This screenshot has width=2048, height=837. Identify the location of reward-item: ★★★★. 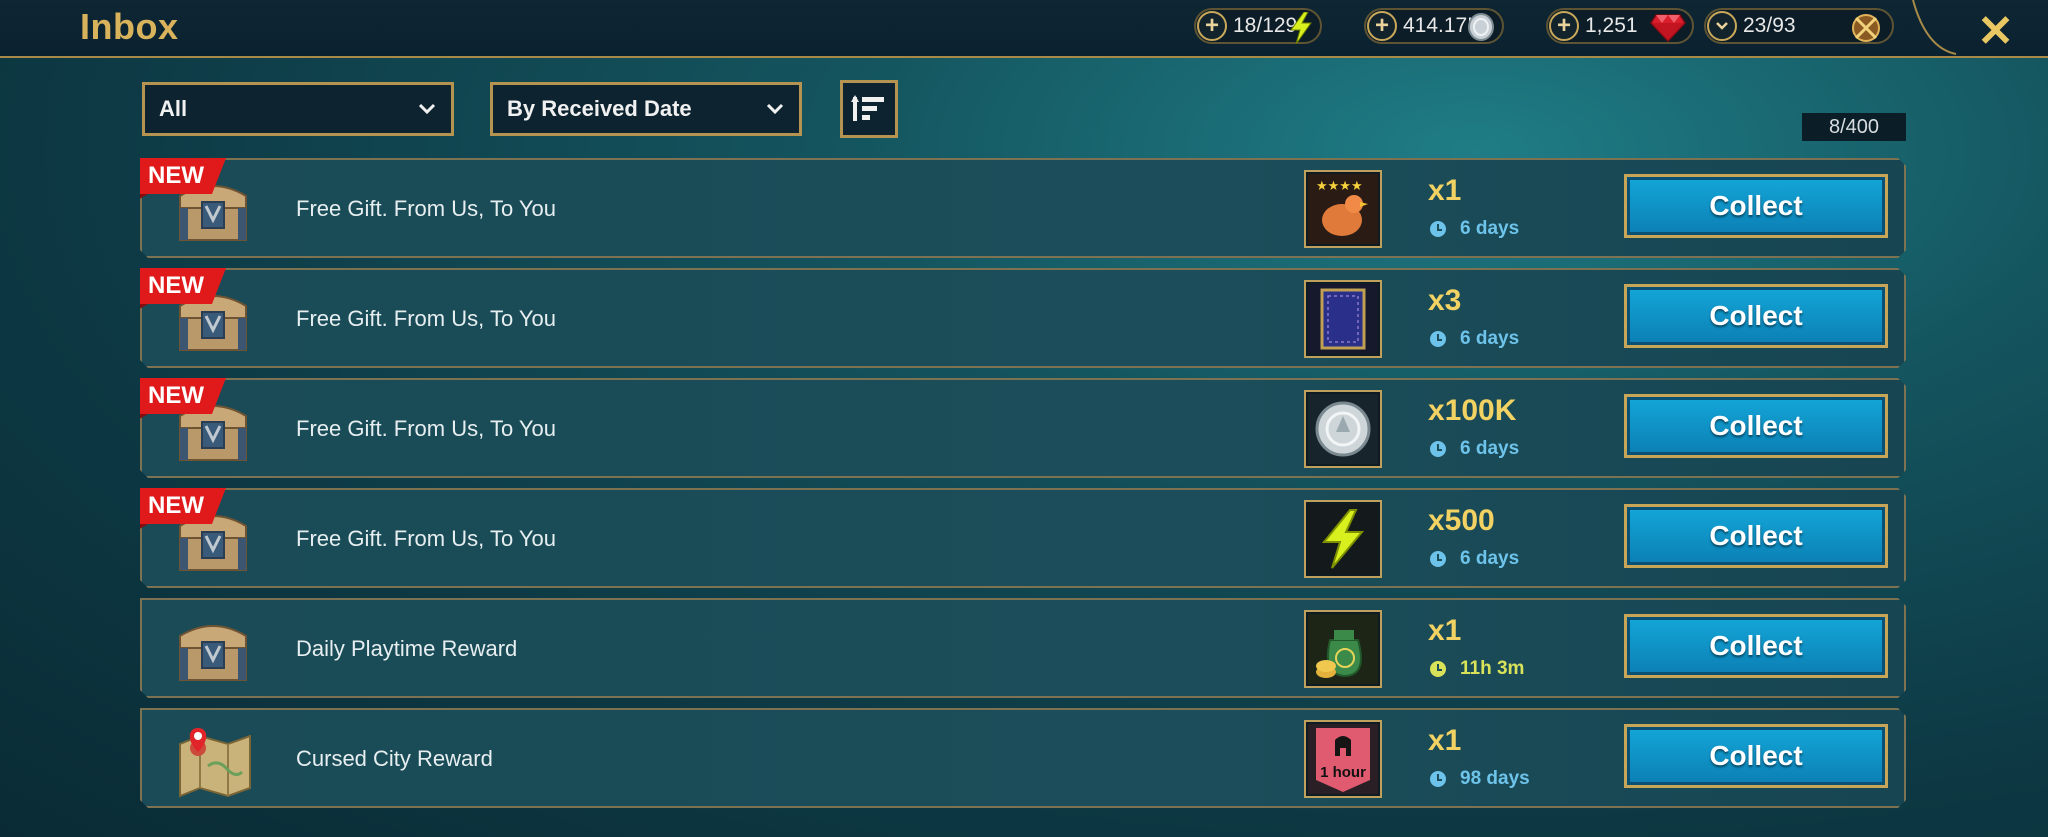
(1343, 209).